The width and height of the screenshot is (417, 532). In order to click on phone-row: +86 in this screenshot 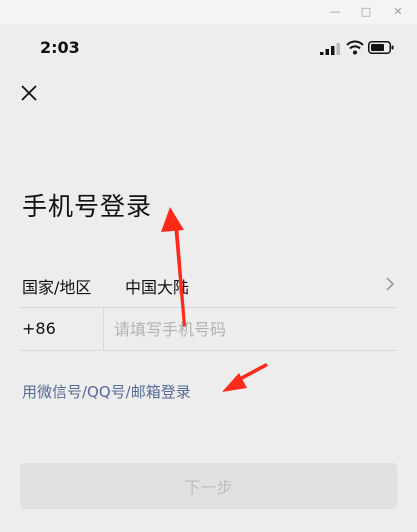, I will do `click(208, 329)`.